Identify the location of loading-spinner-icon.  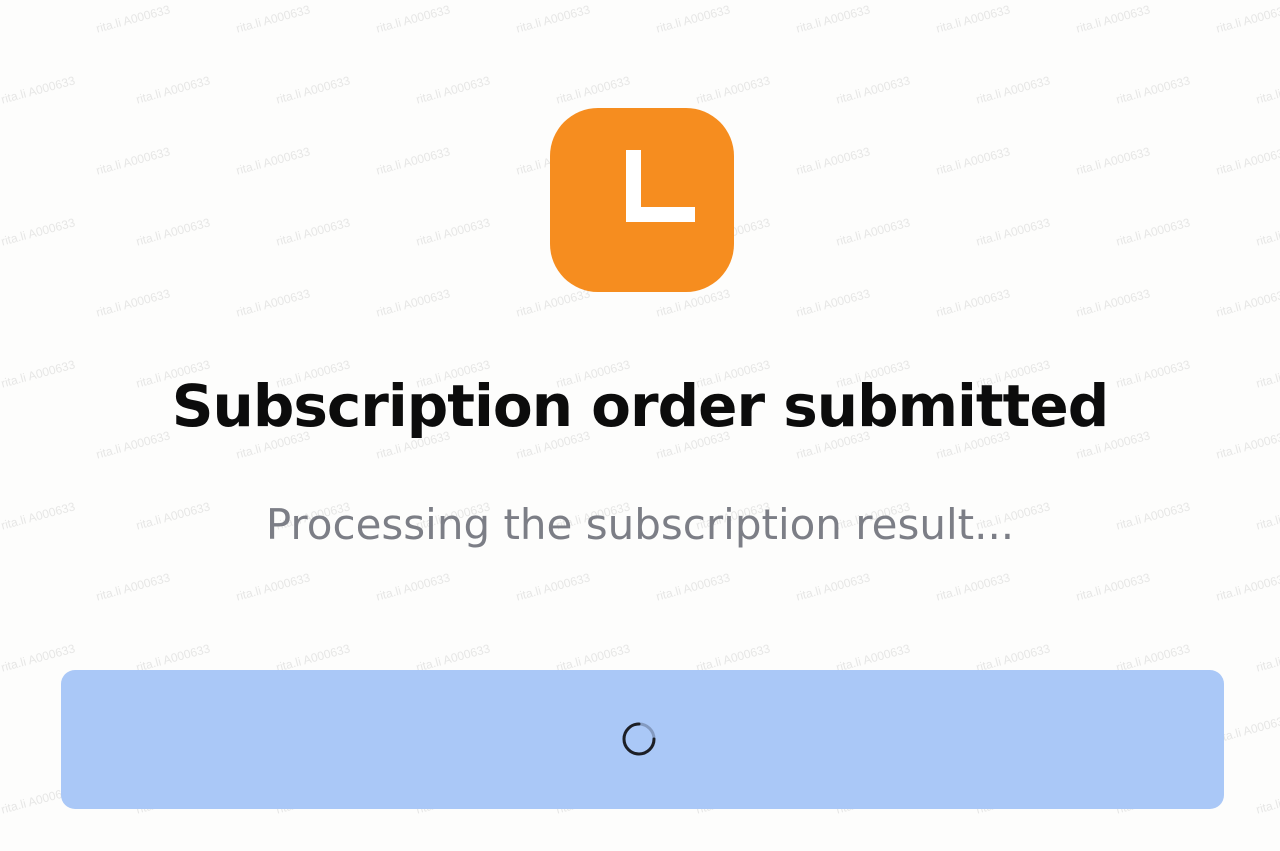
(639, 739).